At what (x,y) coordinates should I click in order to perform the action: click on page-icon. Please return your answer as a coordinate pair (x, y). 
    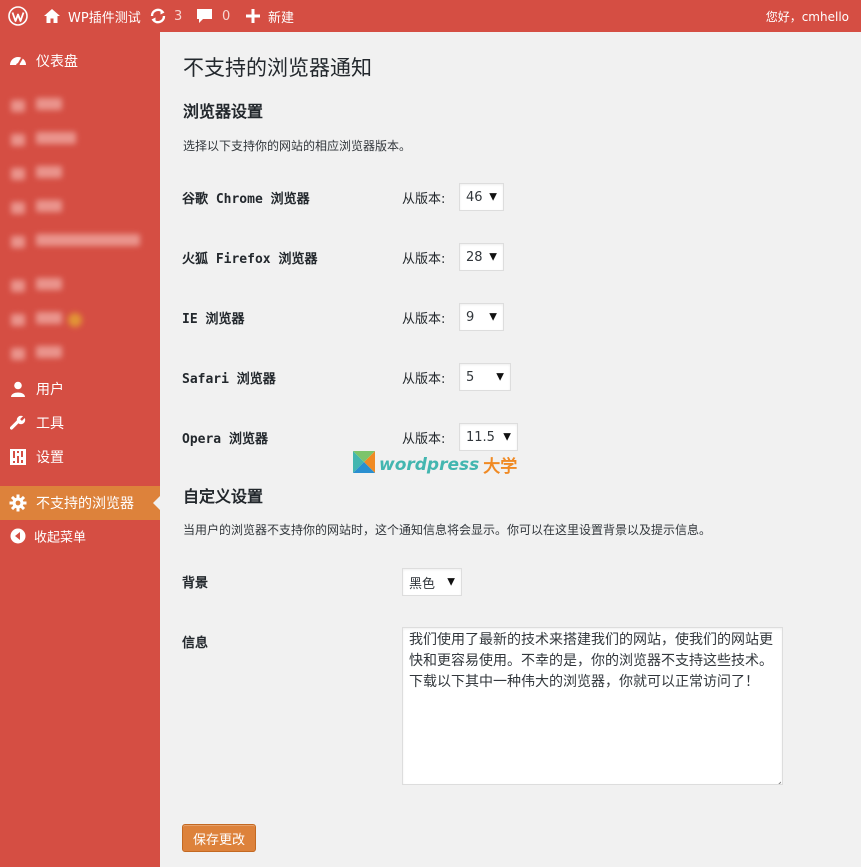
    Looking at the image, I should click on (18, 174).